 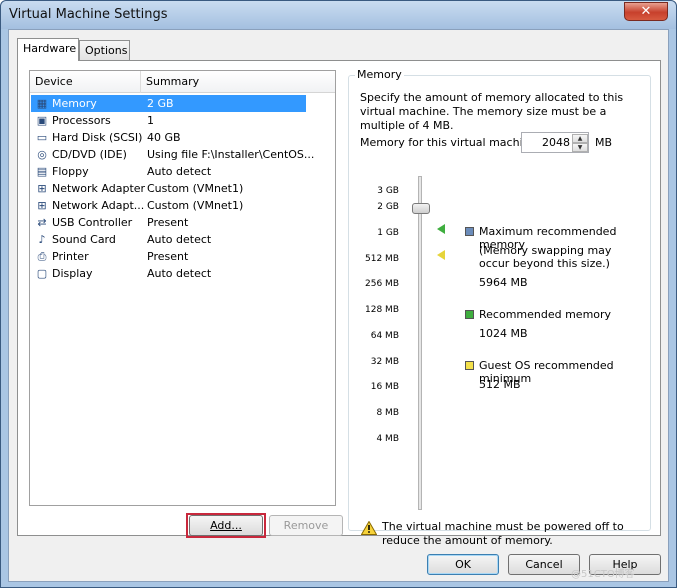 I want to click on scale-tick-label: 1 GB, so click(x=388, y=233).